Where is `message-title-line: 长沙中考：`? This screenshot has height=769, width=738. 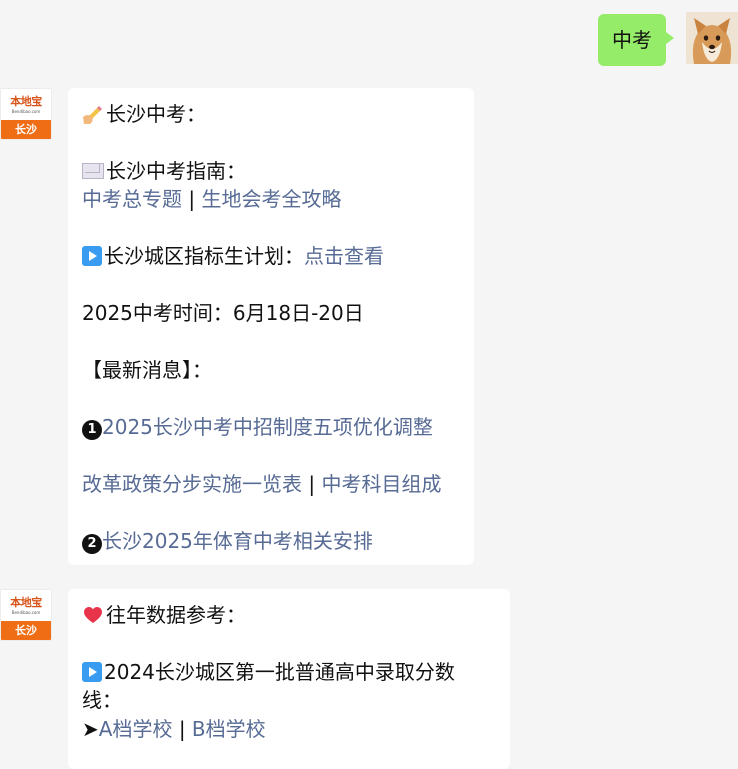
message-title-line: 长沙中考： is located at coordinates (144, 114).